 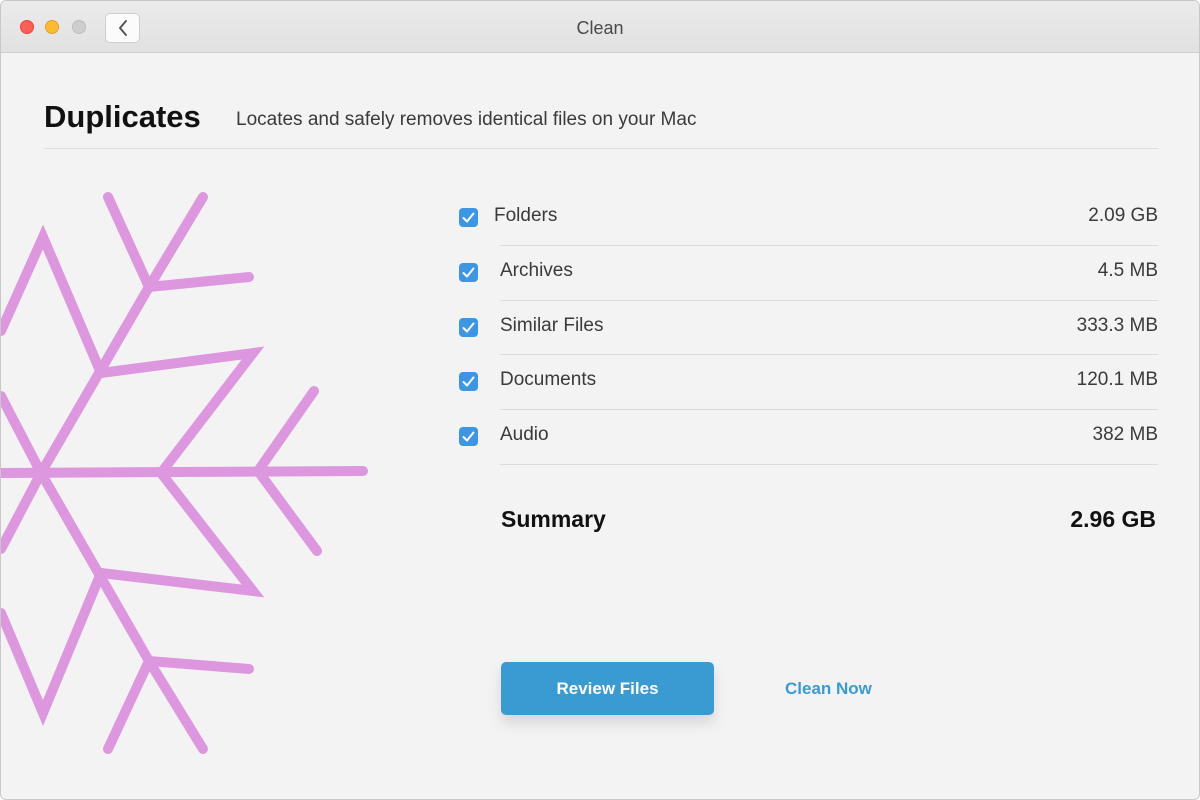 I want to click on summary-label: Summary, so click(x=553, y=519).